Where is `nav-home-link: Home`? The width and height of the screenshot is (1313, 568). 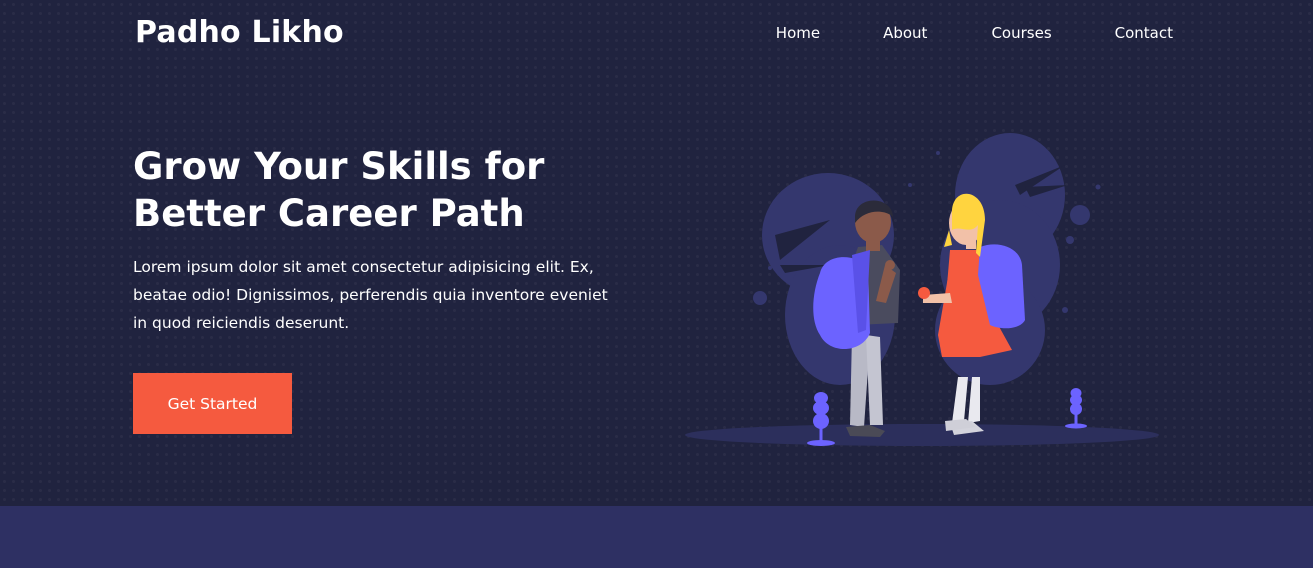
nav-home-link: Home is located at coordinates (798, 33).